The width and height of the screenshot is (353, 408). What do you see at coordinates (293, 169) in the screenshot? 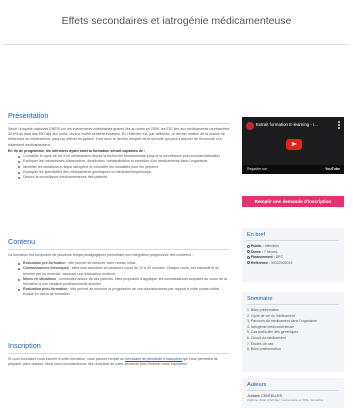
I see `video-watch-bar: Regarder sur YouTube` at bounding box center [293, 169].